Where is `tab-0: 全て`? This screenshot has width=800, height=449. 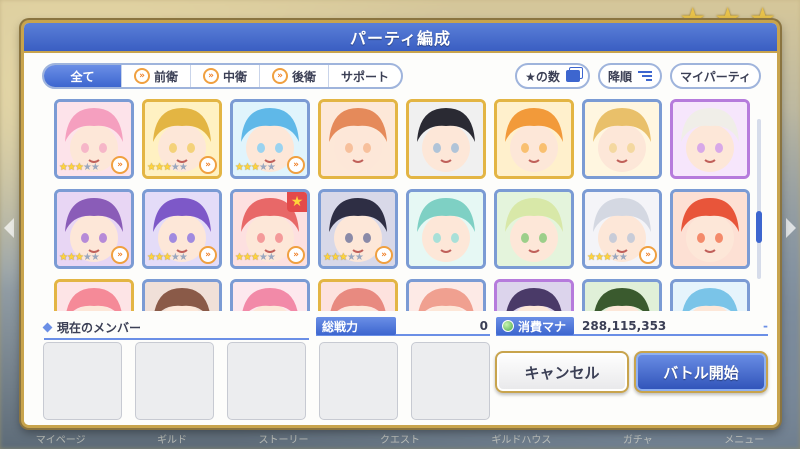 tab-0: 全て is located at coordinates (83, 76).